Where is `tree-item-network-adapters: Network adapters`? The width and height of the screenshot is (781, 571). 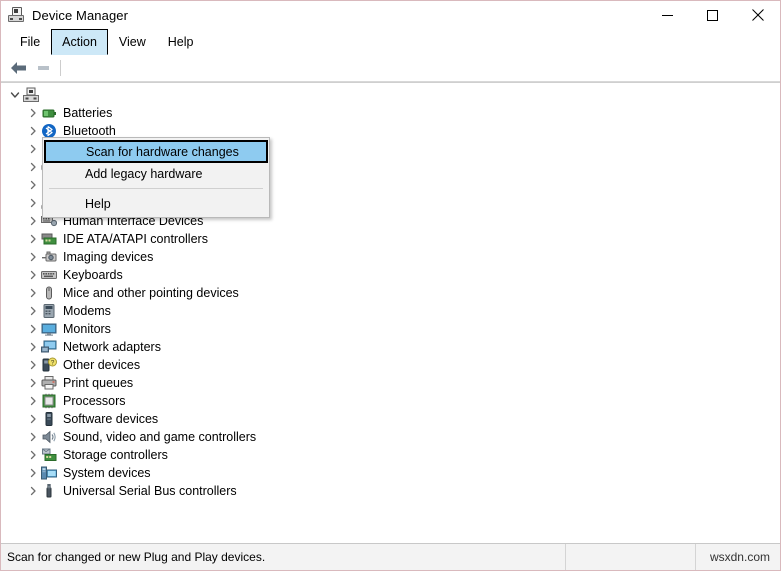 tree-item-network-adapters: Network adapters is located at coordinates (390, 347).